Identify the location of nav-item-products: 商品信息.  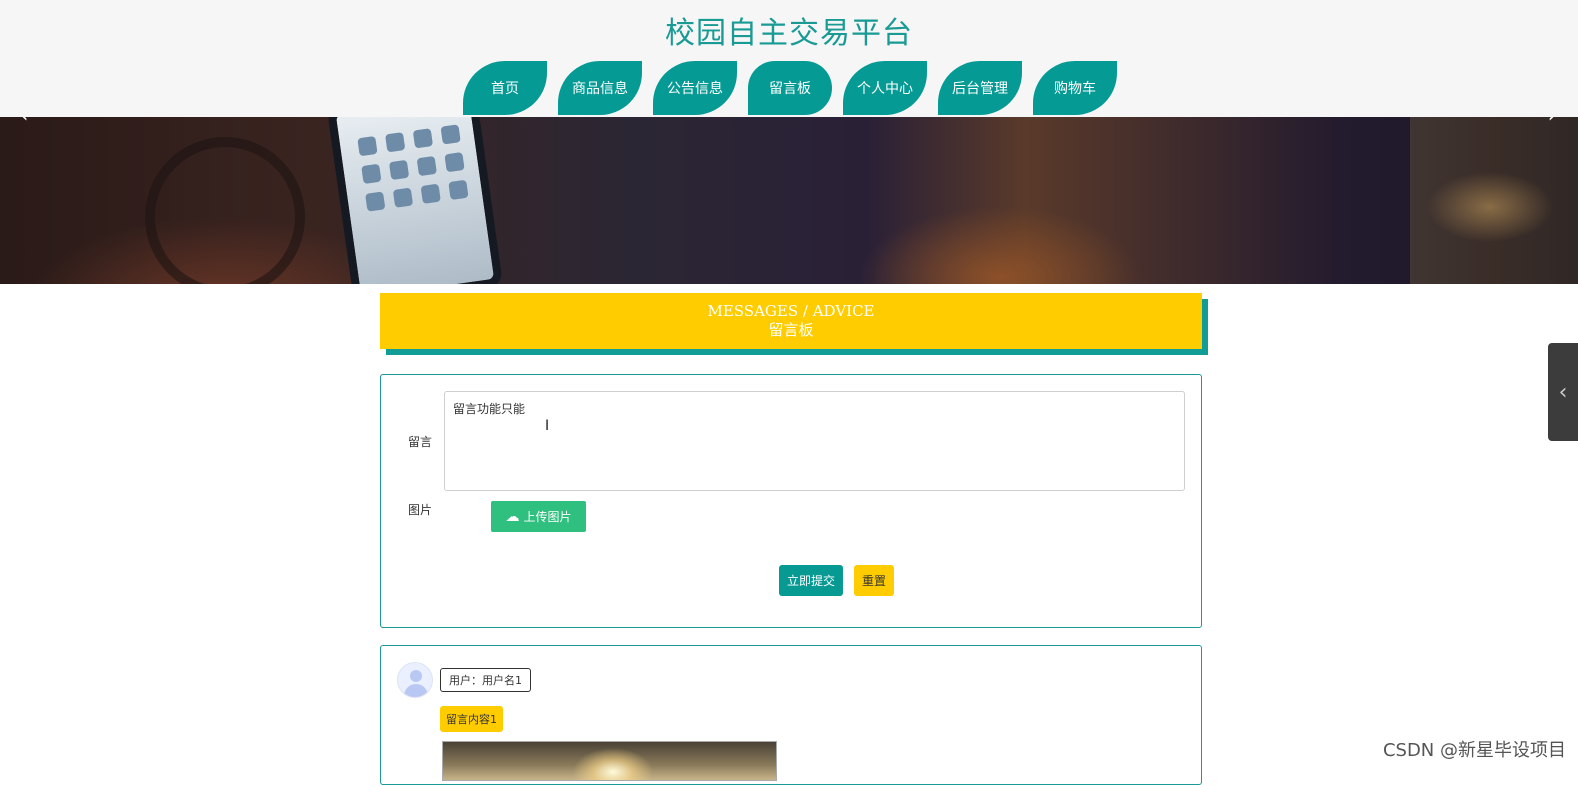
(600, 88).